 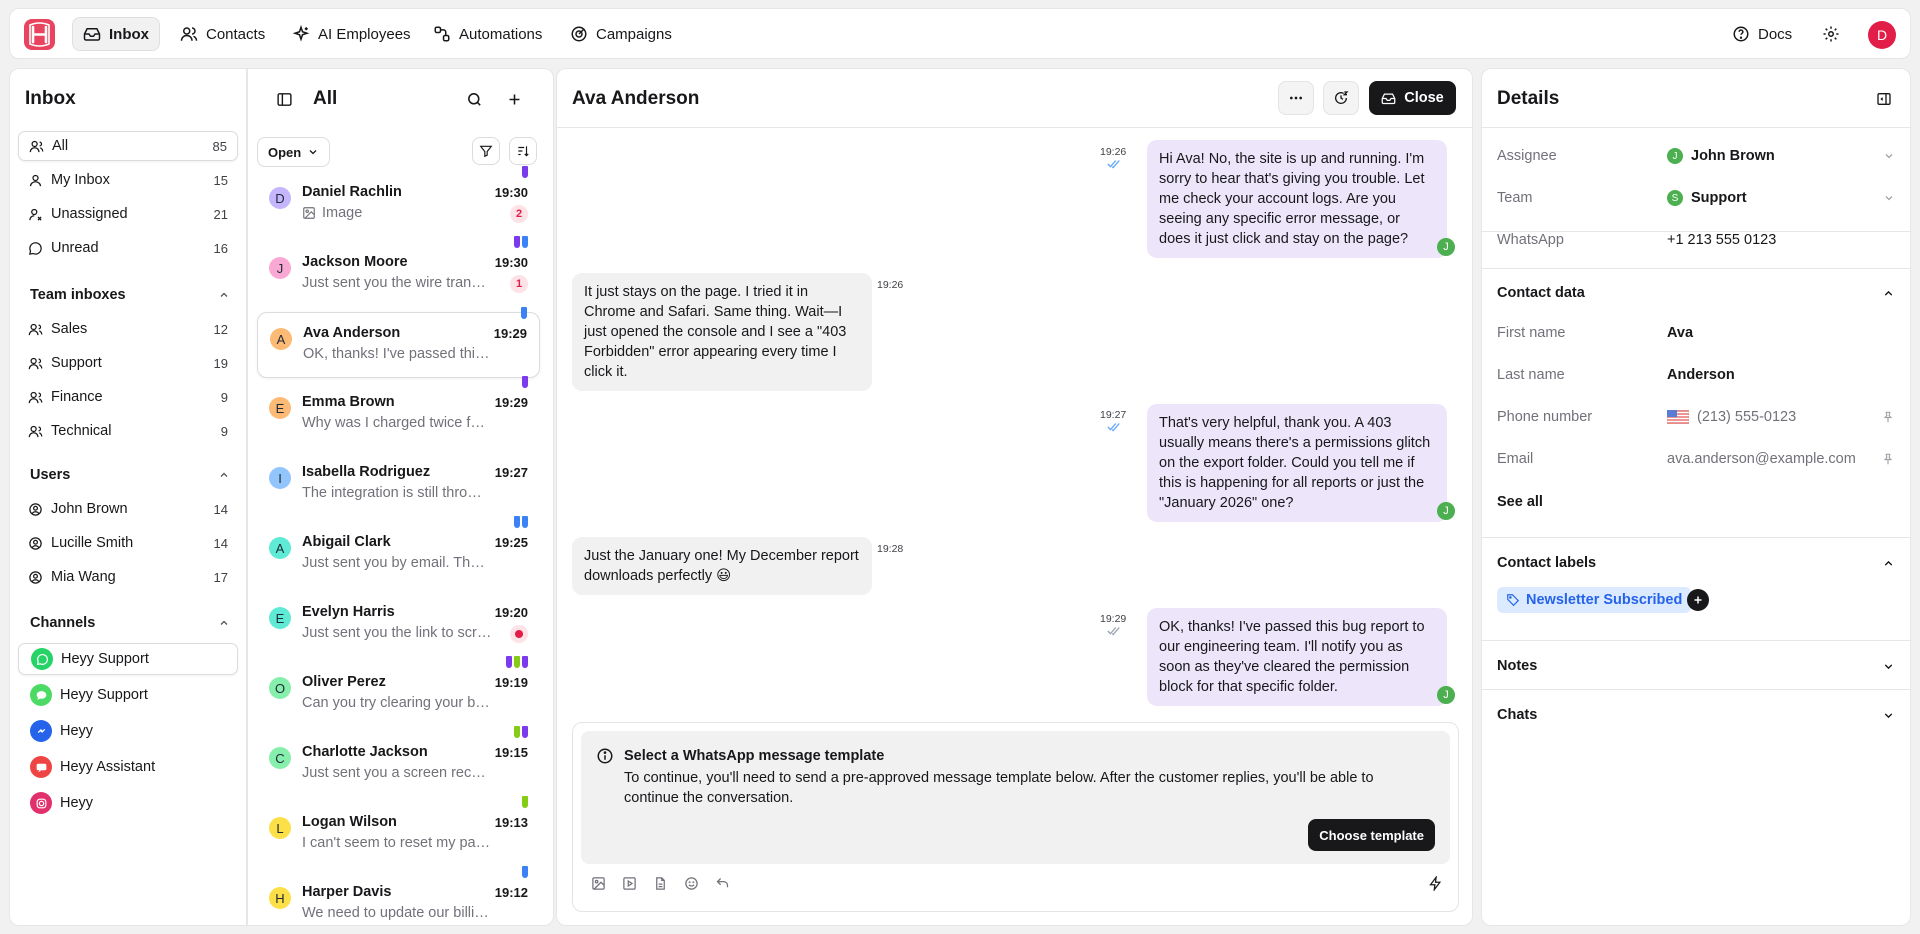 What do you see at coordinates (486, 151) in the screenshot?
I see `filter-button` at bounding box center [486, 151].